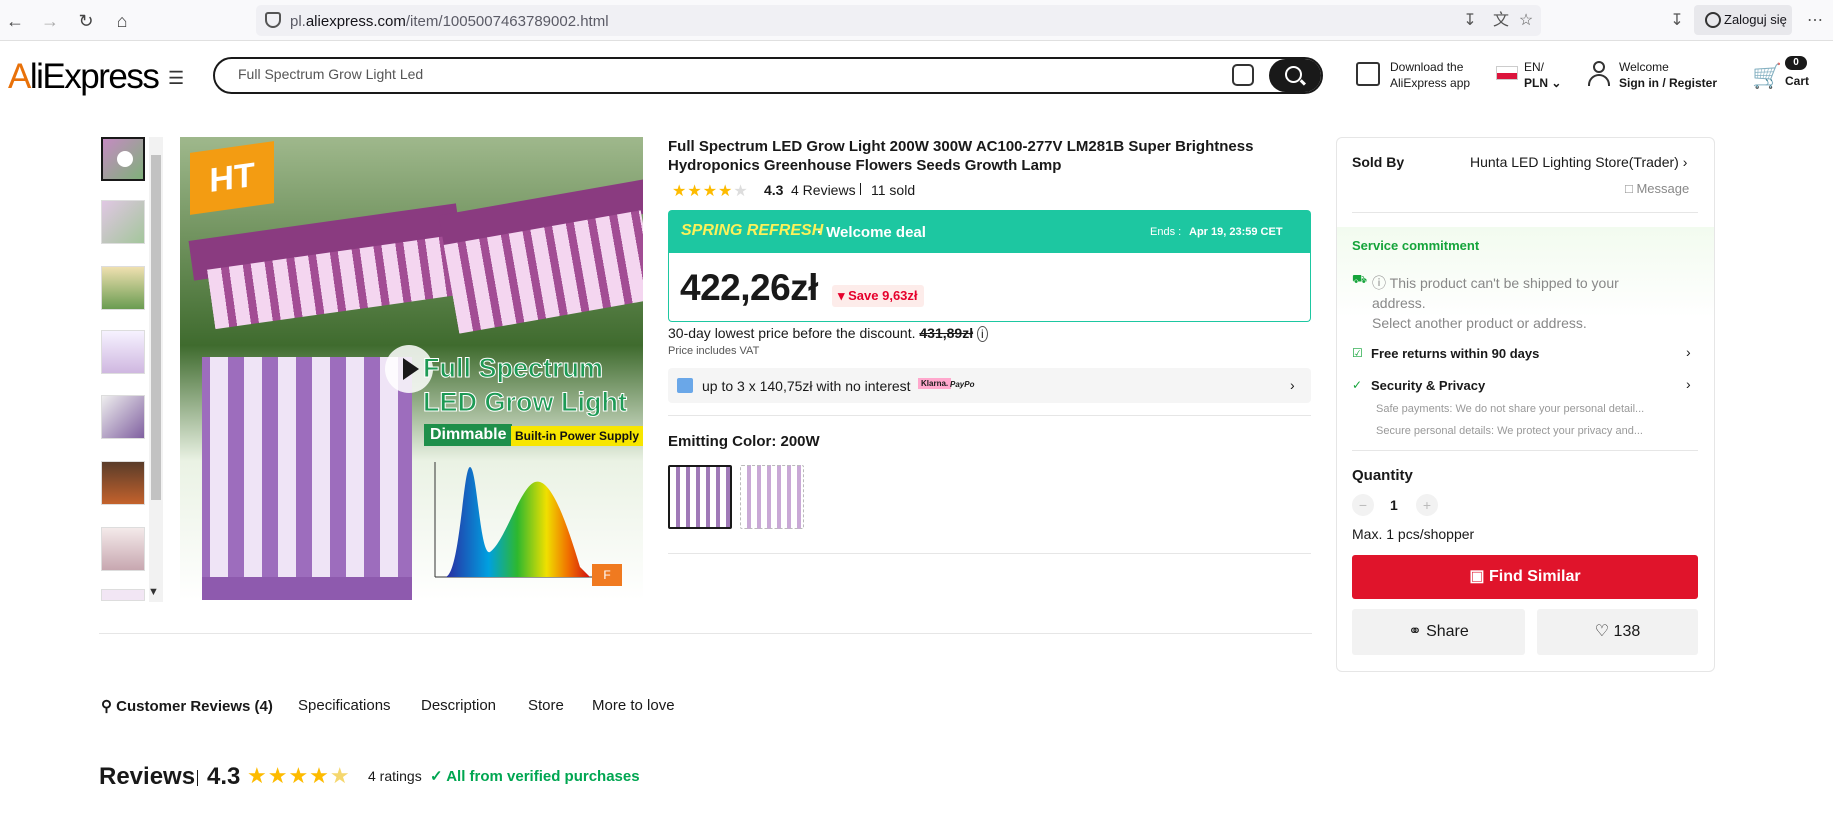 Image resolution: width=1833 pixels, height=817 pixels. Describe the element at coordinates (1428, 385) in the screenshot. I see `security-privacy-link: Security & Privacy` at that location.